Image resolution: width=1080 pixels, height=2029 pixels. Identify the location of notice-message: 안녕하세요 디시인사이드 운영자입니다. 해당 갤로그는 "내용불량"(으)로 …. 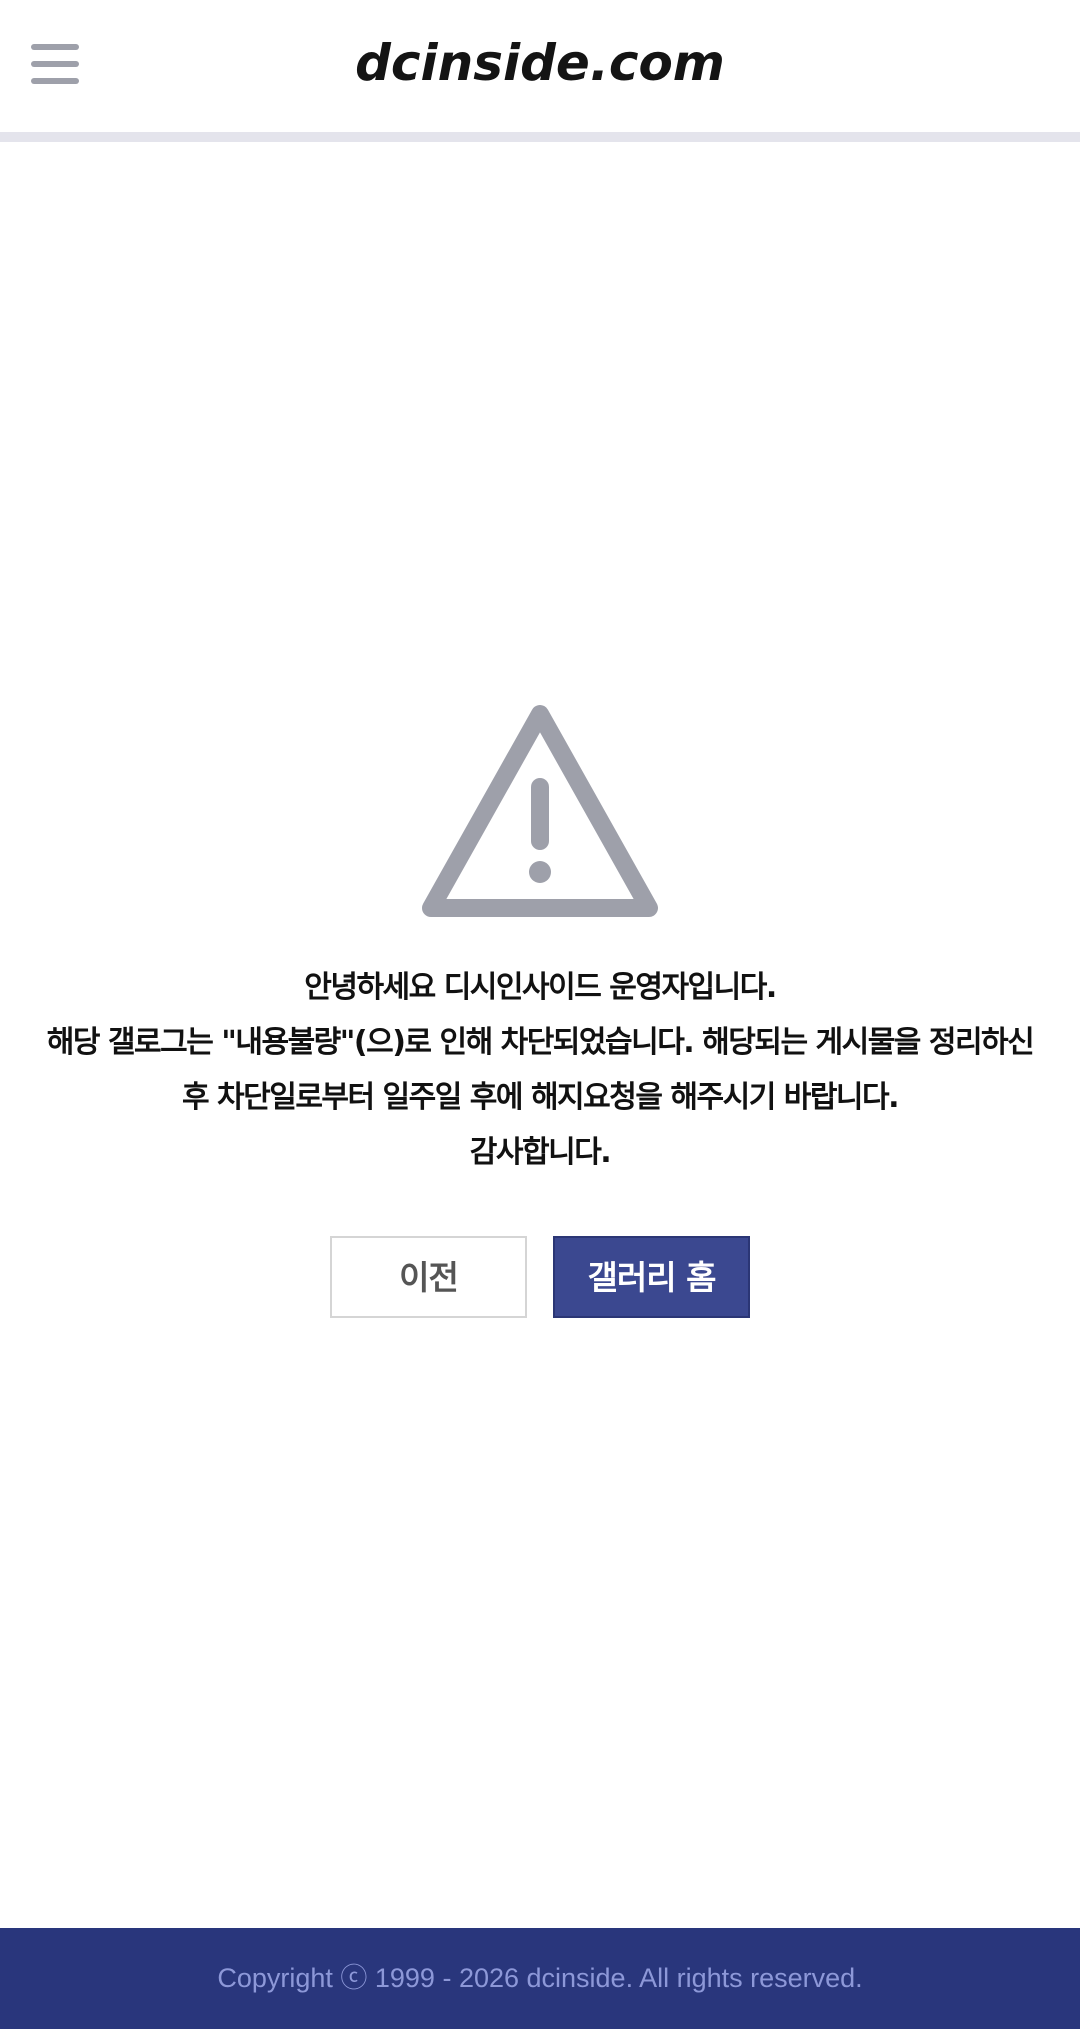
(540, 1070).